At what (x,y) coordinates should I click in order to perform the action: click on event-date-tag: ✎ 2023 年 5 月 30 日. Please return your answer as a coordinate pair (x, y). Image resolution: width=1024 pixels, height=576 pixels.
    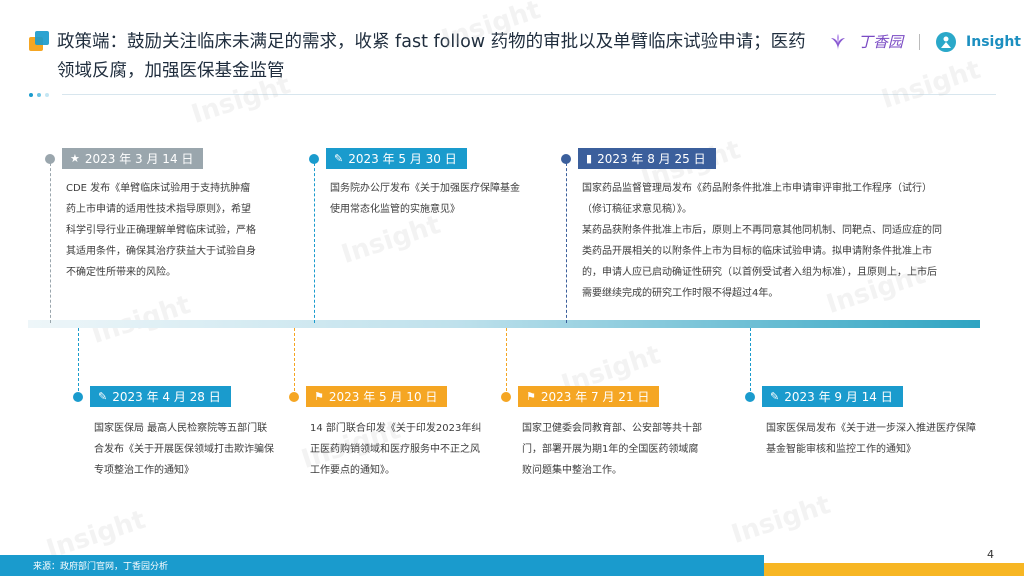
    Looking at the image, I should click on (396, 158).